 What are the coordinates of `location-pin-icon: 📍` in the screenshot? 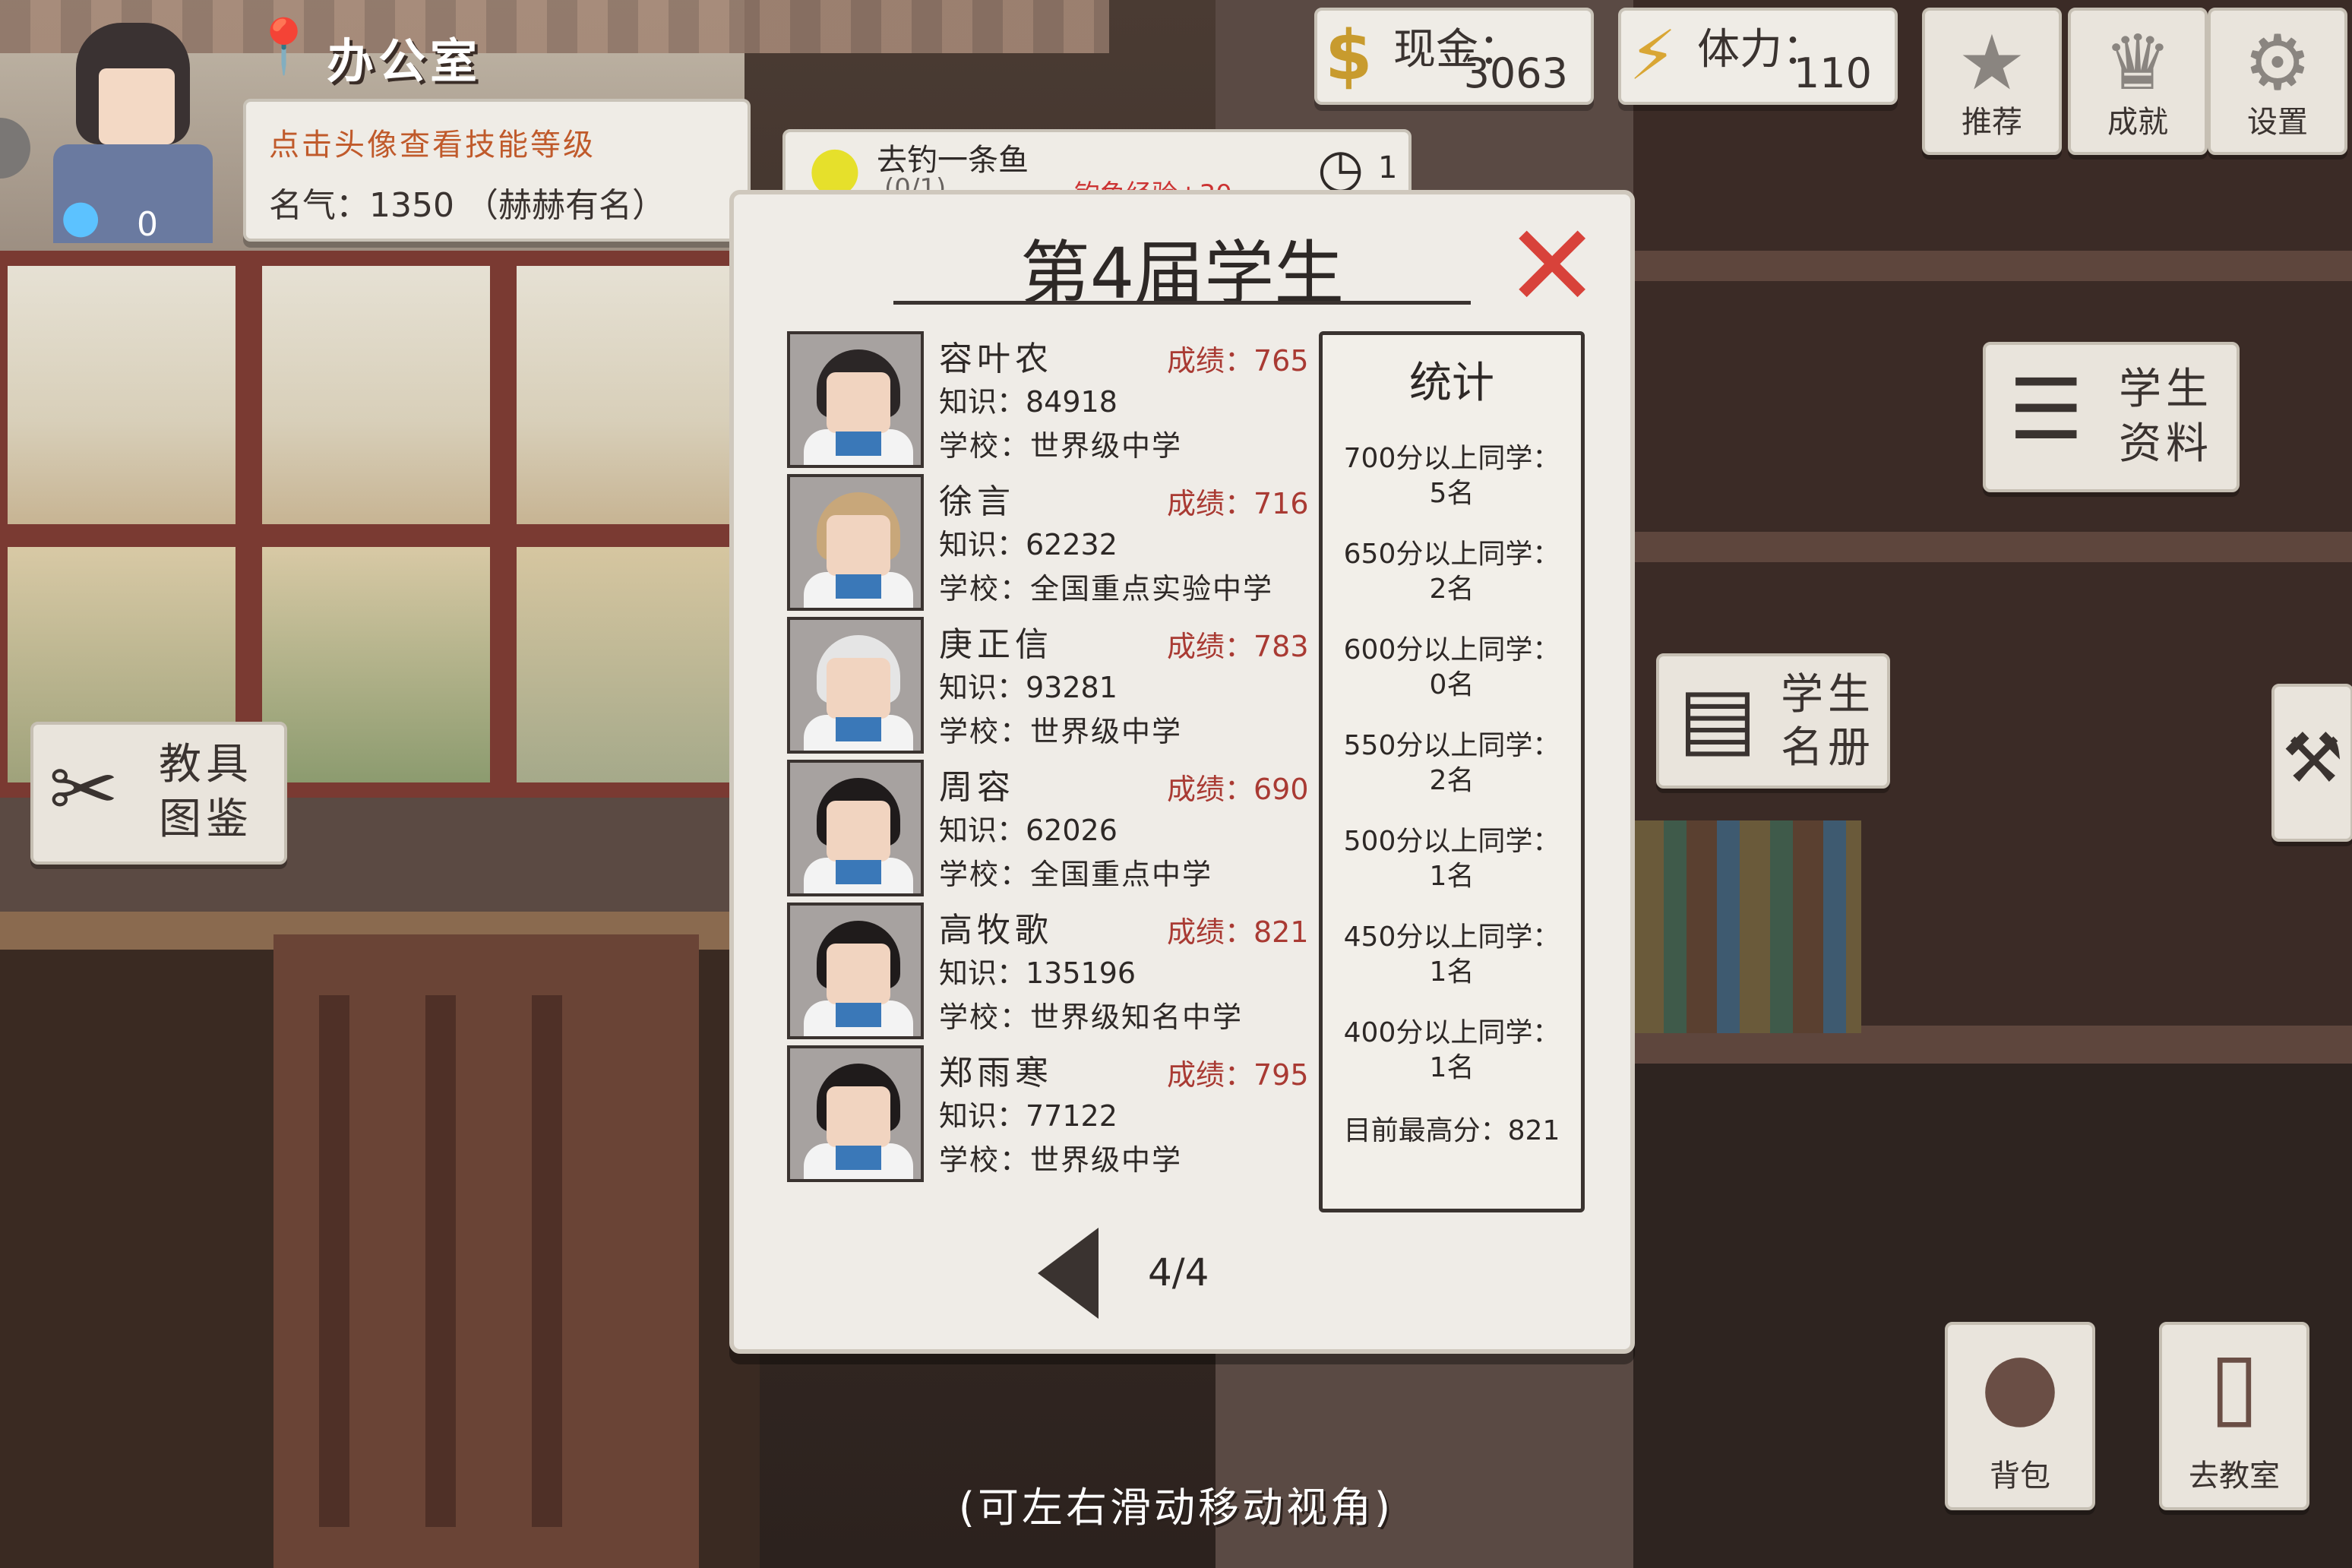 It's located at (284, 46).